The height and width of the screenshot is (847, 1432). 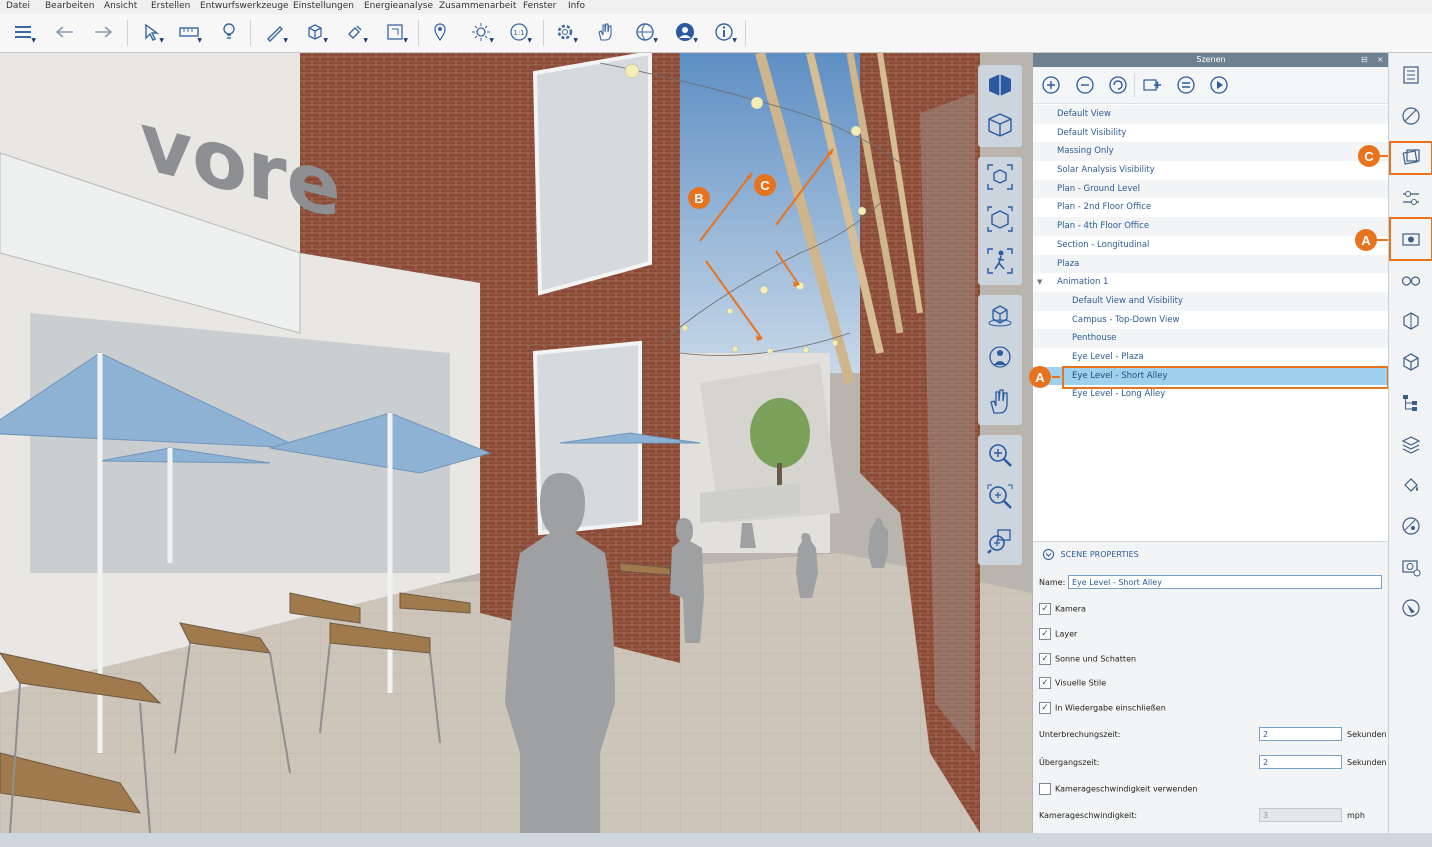 I want to click on outliner-icon: ▼, so click(x=23, y=32).